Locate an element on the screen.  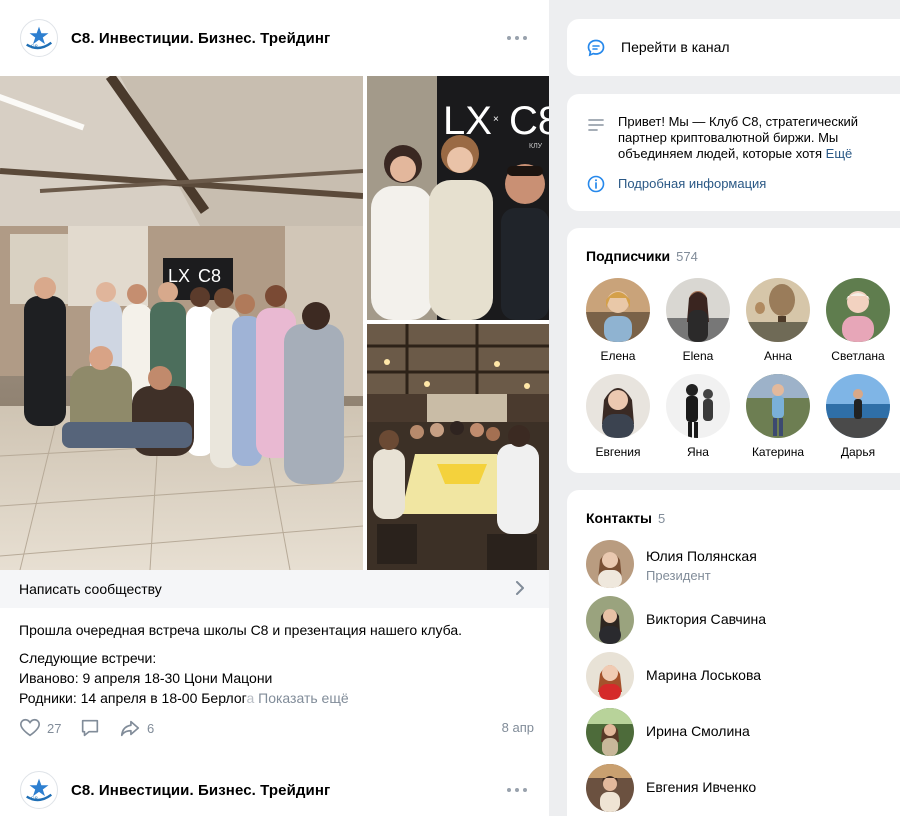
share-count: 6 is located at coordinates (151, 728).